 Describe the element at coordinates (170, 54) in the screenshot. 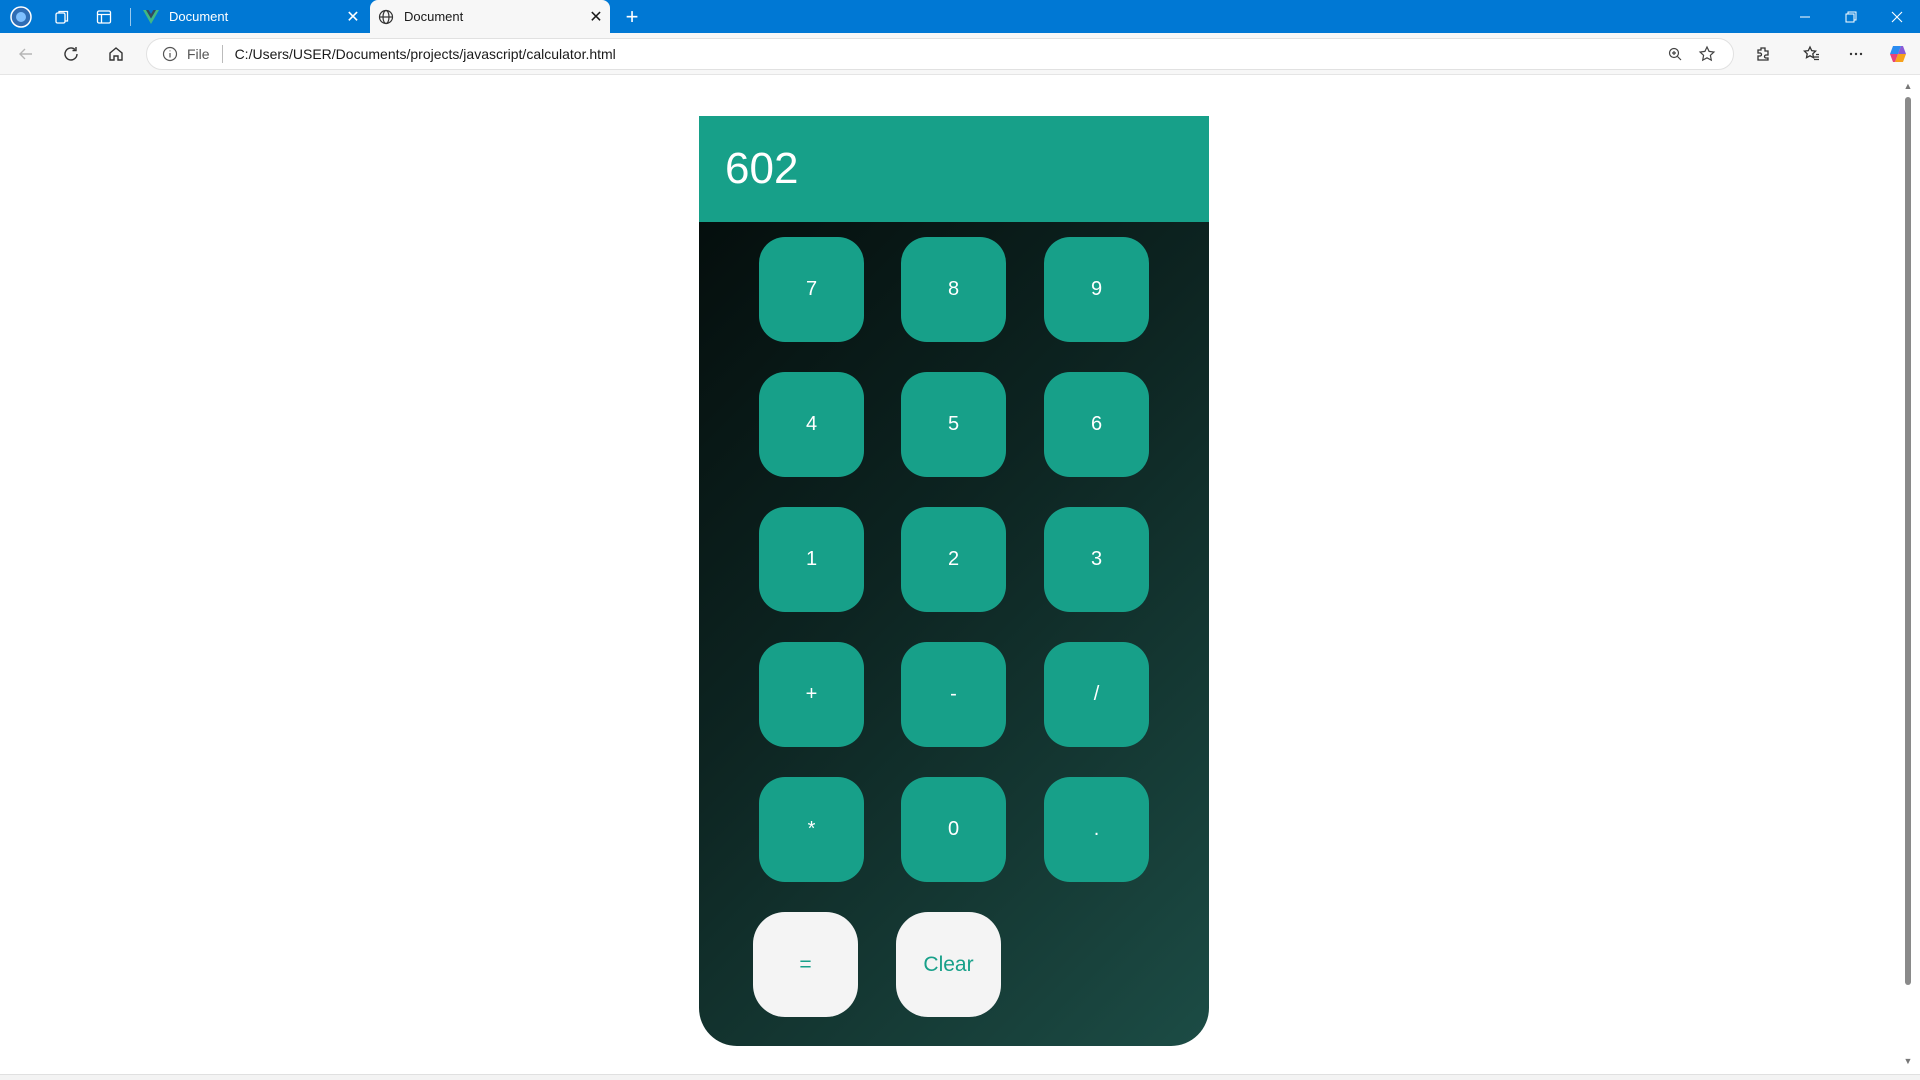

I see `info-icon` at that location.